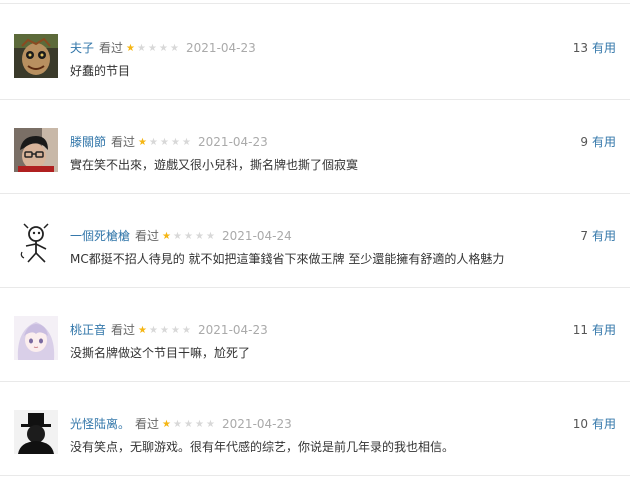  Describe the element at coordinates (580, 48) in the screenshot. I see `vote-count: 13` at that location.